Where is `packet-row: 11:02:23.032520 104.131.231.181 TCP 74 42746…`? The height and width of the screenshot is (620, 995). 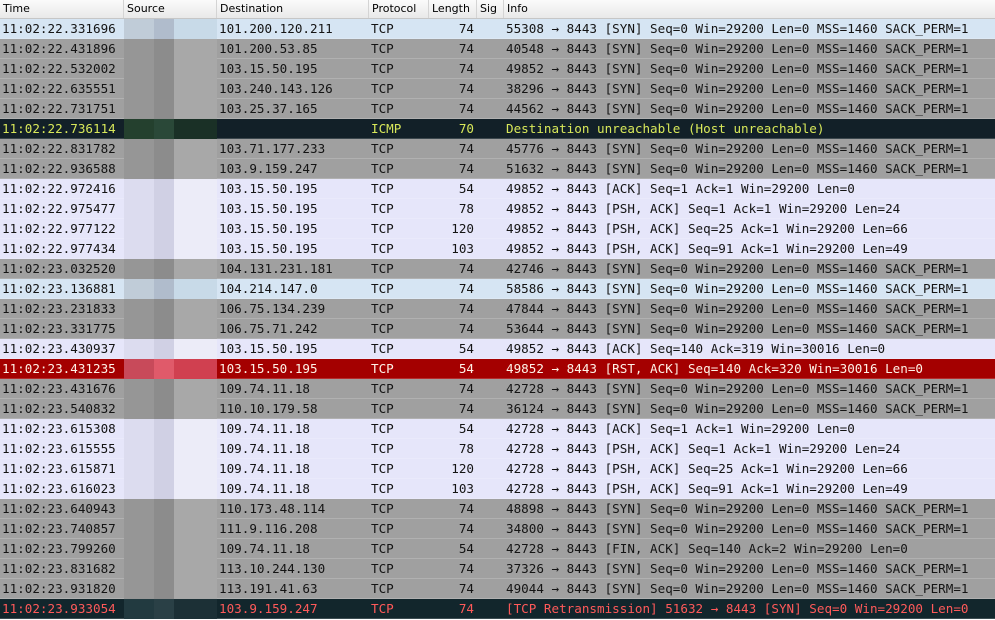 packet-row: 11:02:23.032520 104.131.231.181 TCP 74 42746… is located at coordinates (497, 269).